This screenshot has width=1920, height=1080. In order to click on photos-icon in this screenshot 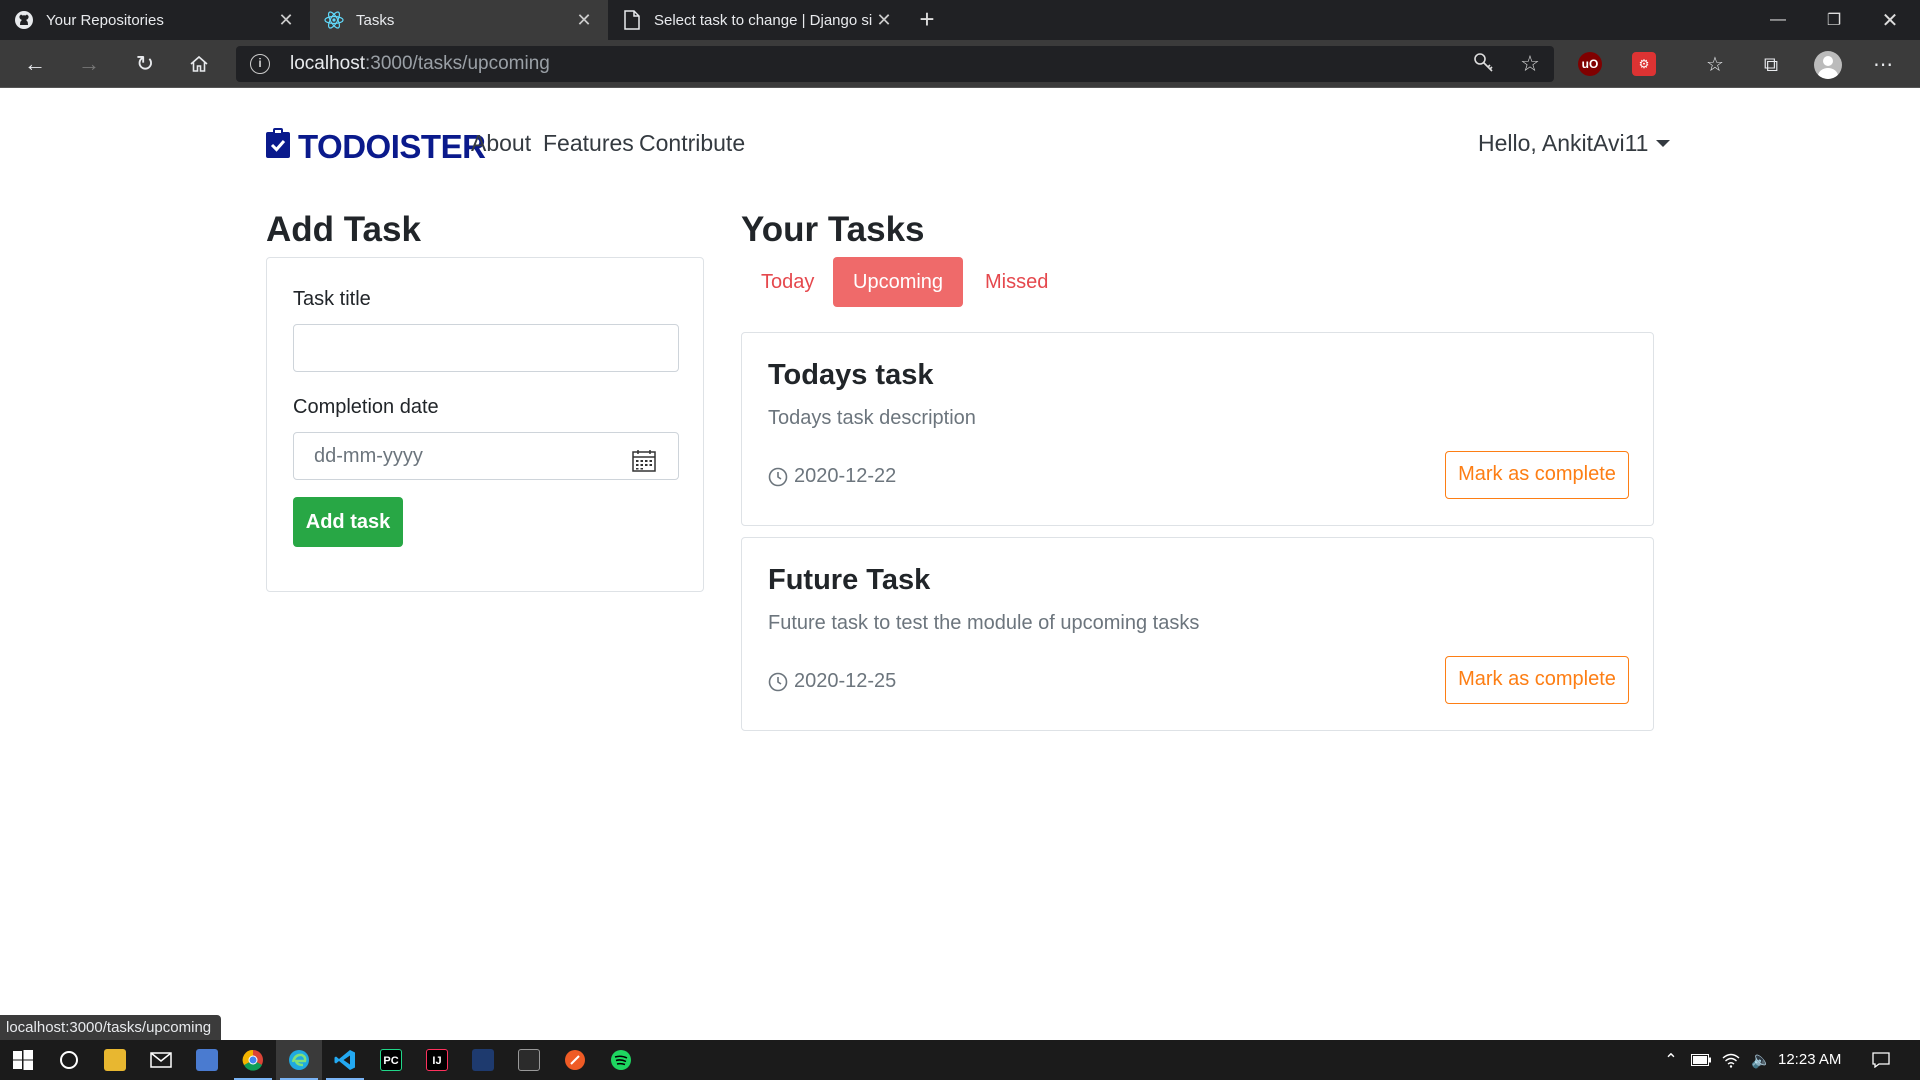, I will do `click(207, 1060)`.